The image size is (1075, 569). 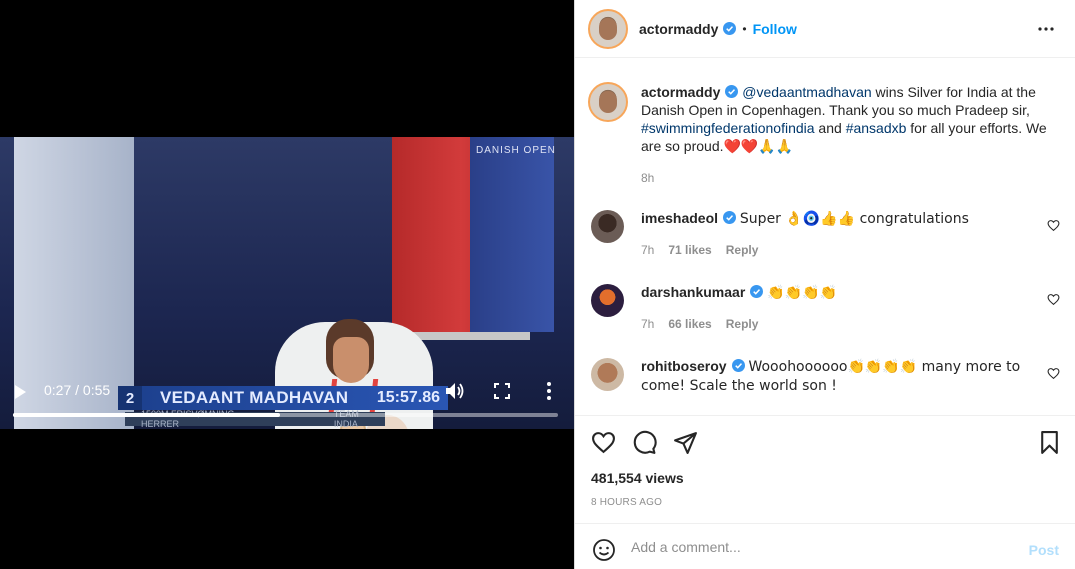 I want to click on views-count: 481,554 views, so click(x=637, y=478).